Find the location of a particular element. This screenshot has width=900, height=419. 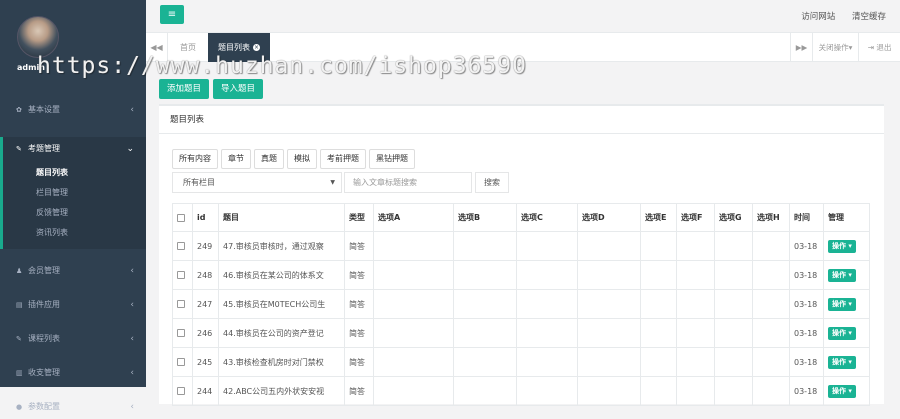

submenu-item-feedback: 反馈管理 is located at coordinates (74, 213).